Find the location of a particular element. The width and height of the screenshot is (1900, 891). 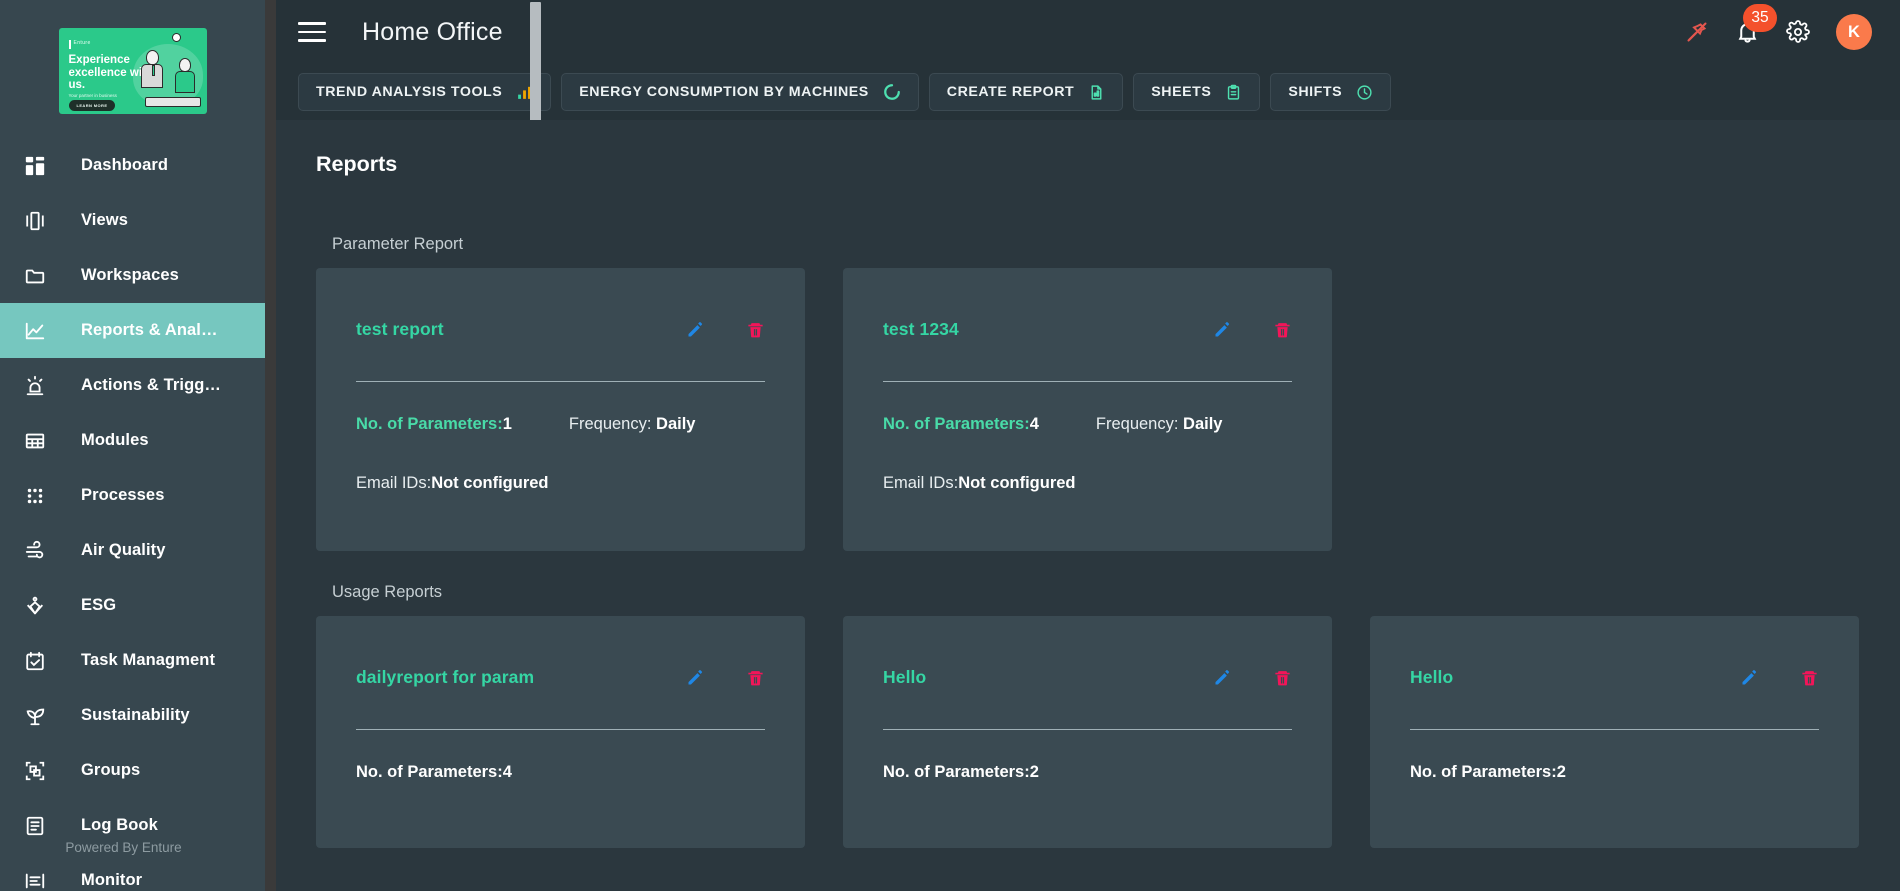

sidebar-item-views: Views is located at coordinates (132, 220).